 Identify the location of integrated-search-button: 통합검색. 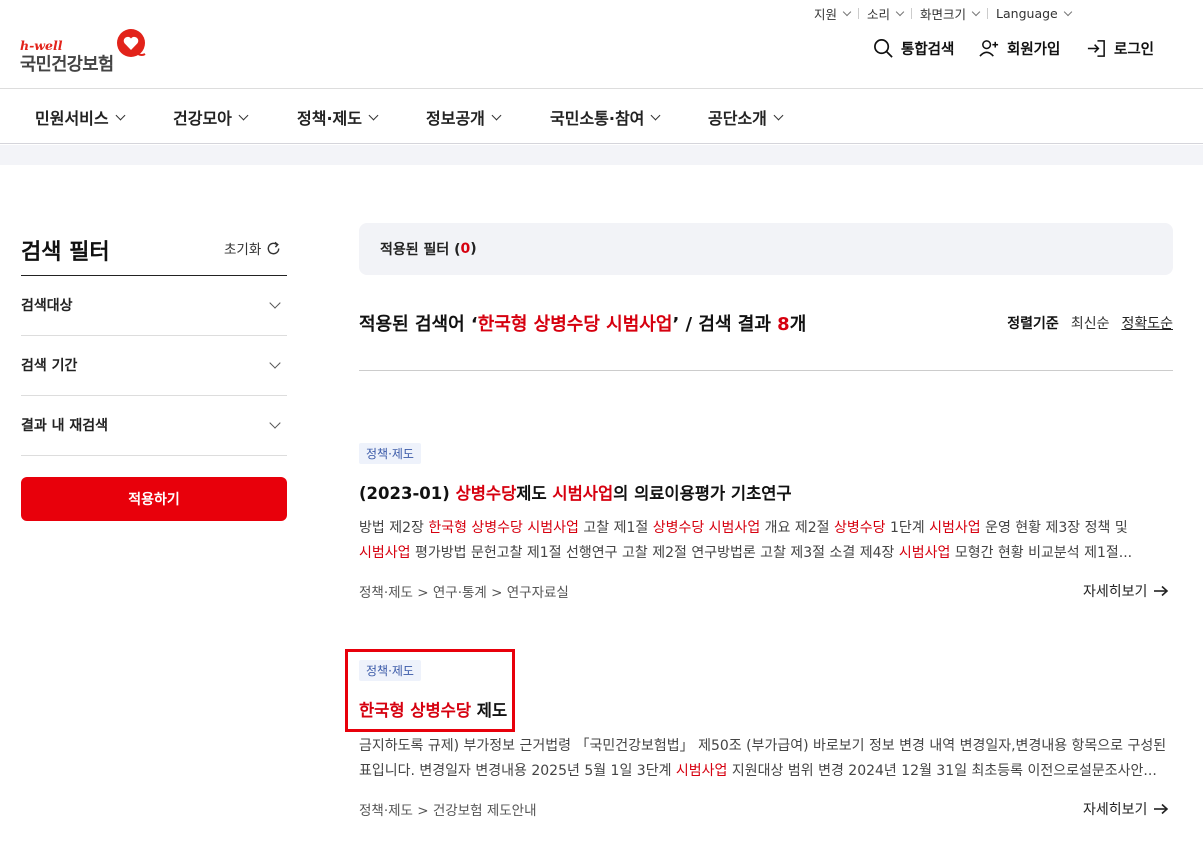
(913, 48).